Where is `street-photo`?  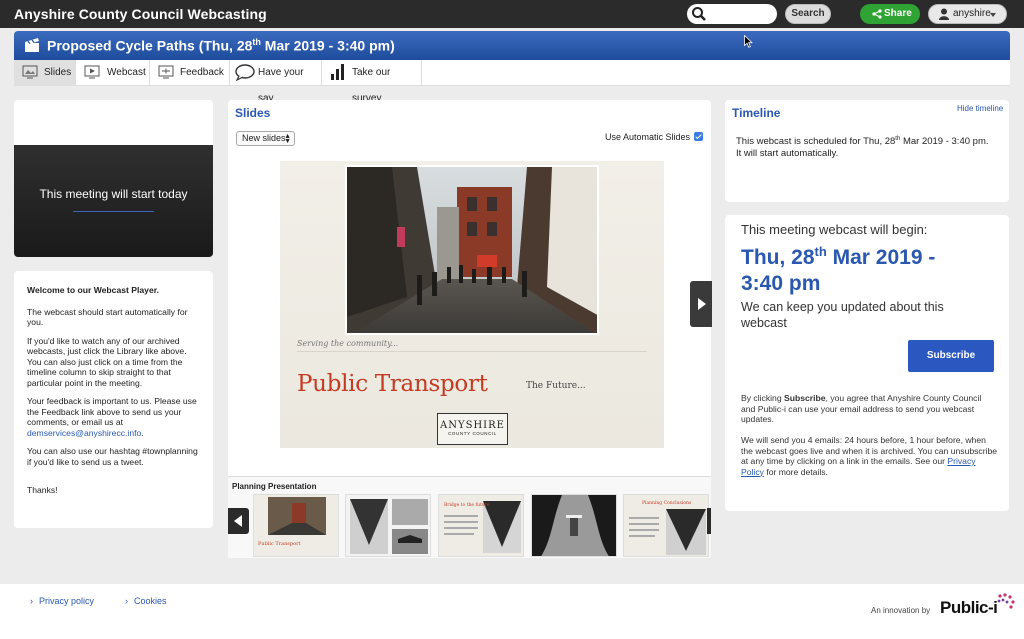
street-photo is located at coordinates (472, 250).